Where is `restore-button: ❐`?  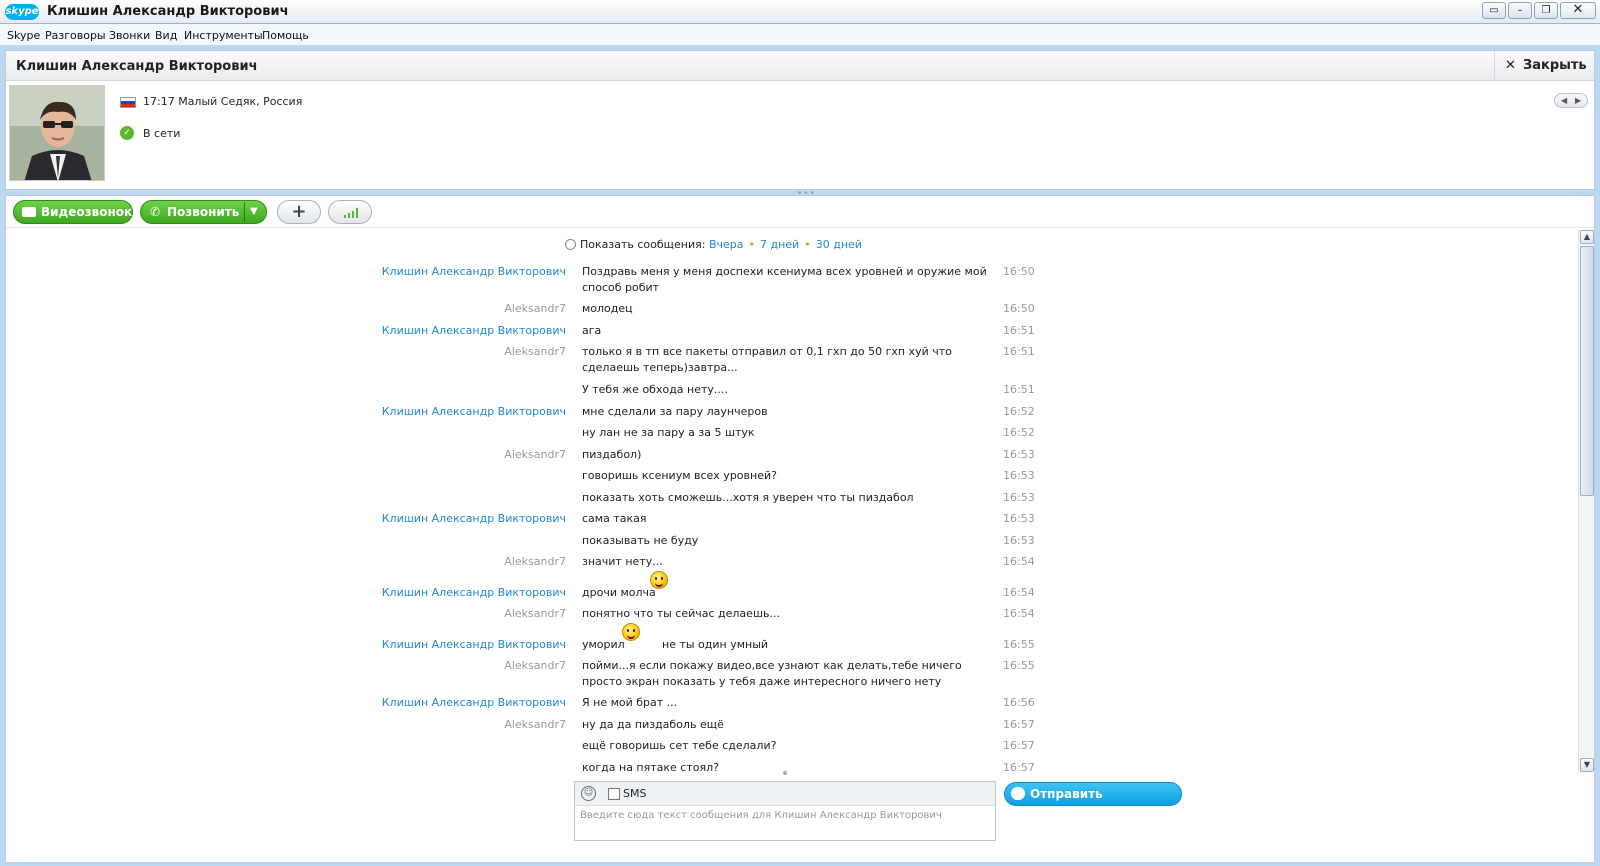
restore-button: ❐ is located at coordinates (1546, 10).